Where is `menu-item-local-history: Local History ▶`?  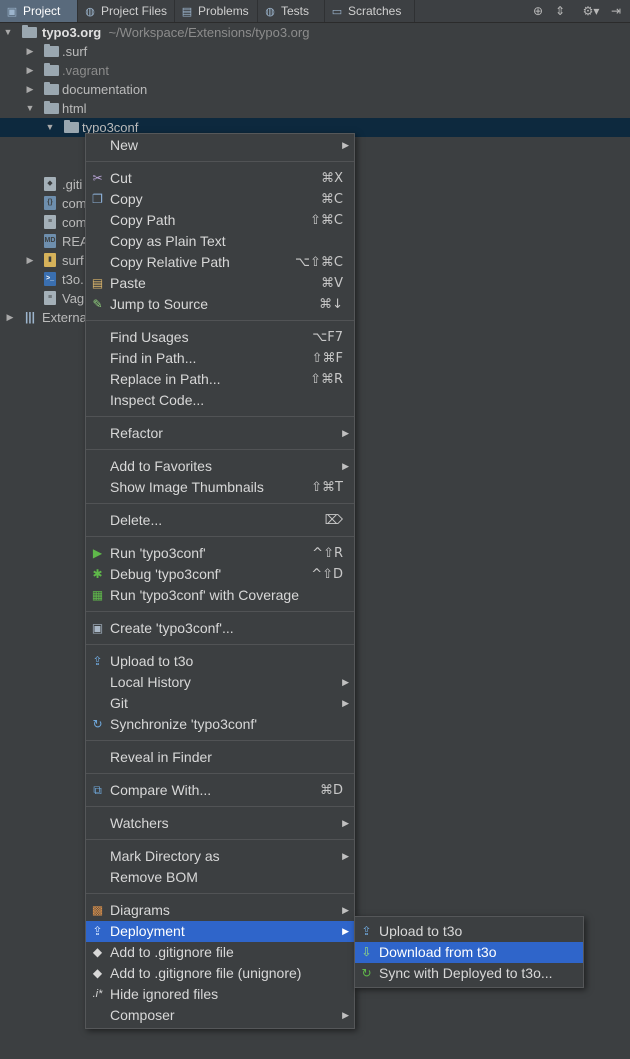
menu-item-local-history: Local History ▶ is located at coordinates (220, 682).